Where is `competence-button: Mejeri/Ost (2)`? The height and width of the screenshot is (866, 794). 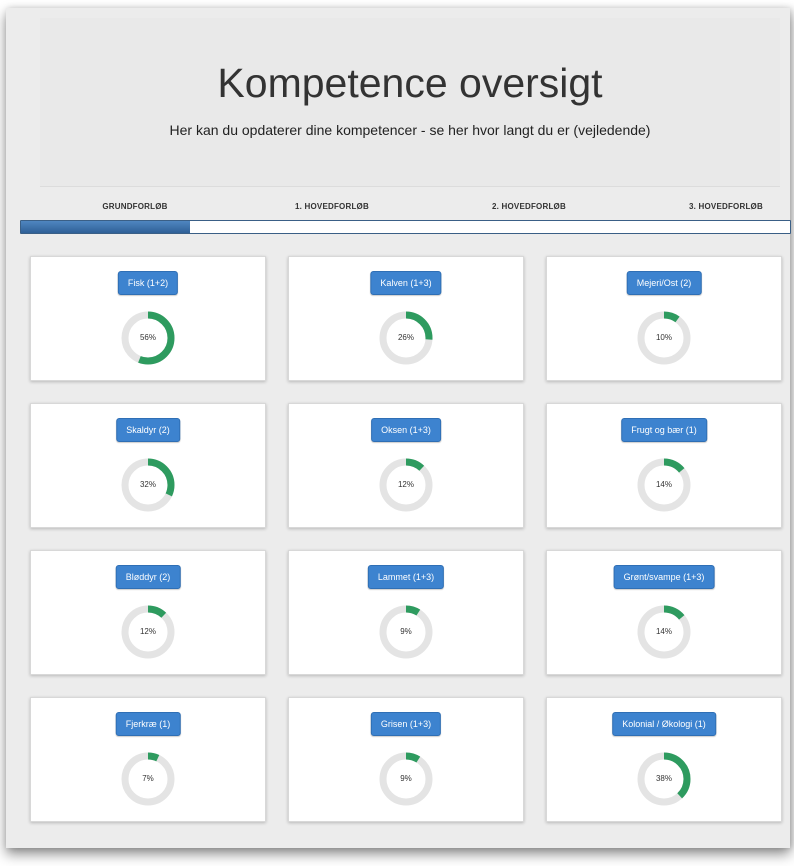 competence-button: Mejeri/Ost (2) is located at coordinates (664, 283).